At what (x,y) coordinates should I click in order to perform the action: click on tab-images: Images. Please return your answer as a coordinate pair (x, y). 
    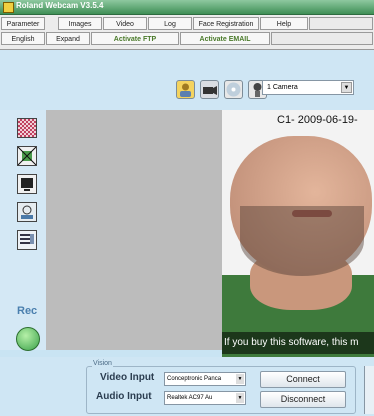
    Looking at the image, I should click on (80, 23).